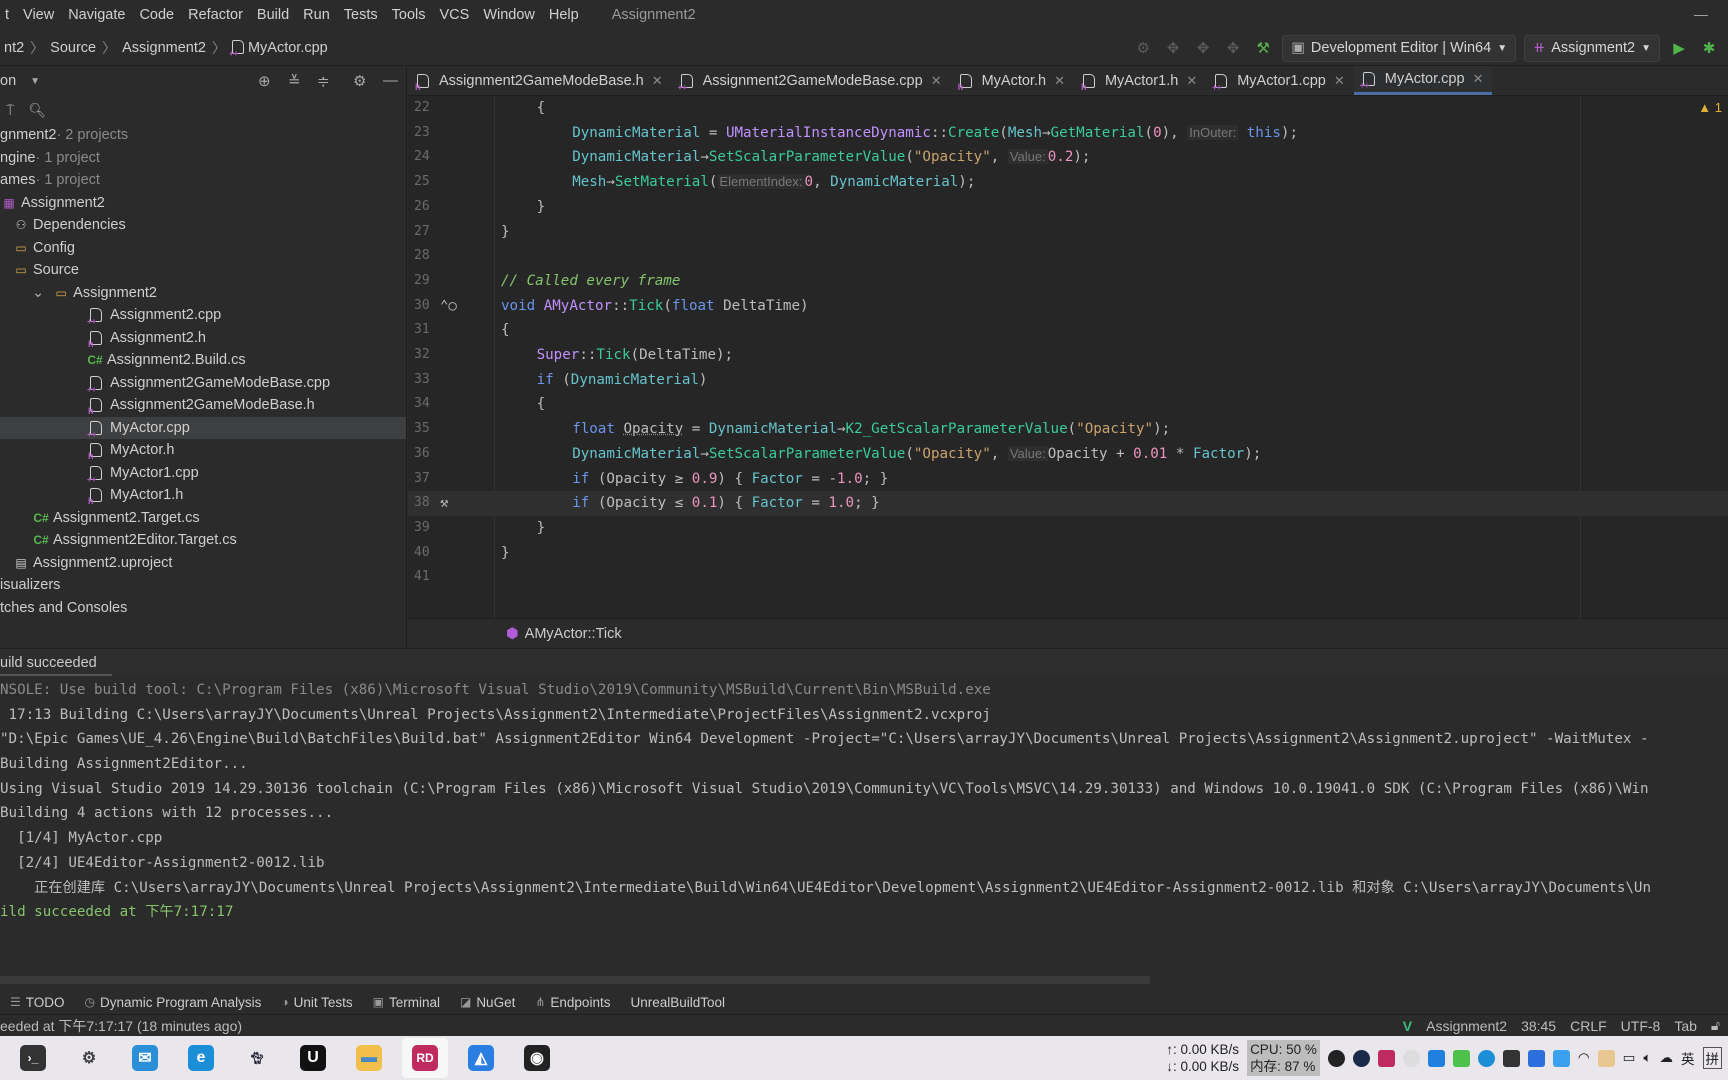 The height and width of the screenshot is (1080, 1728). What do you see at coordinates (203, 270) in the screenshot?
I see `tree-item: ▭ Source` at bounding box center [203, 270].